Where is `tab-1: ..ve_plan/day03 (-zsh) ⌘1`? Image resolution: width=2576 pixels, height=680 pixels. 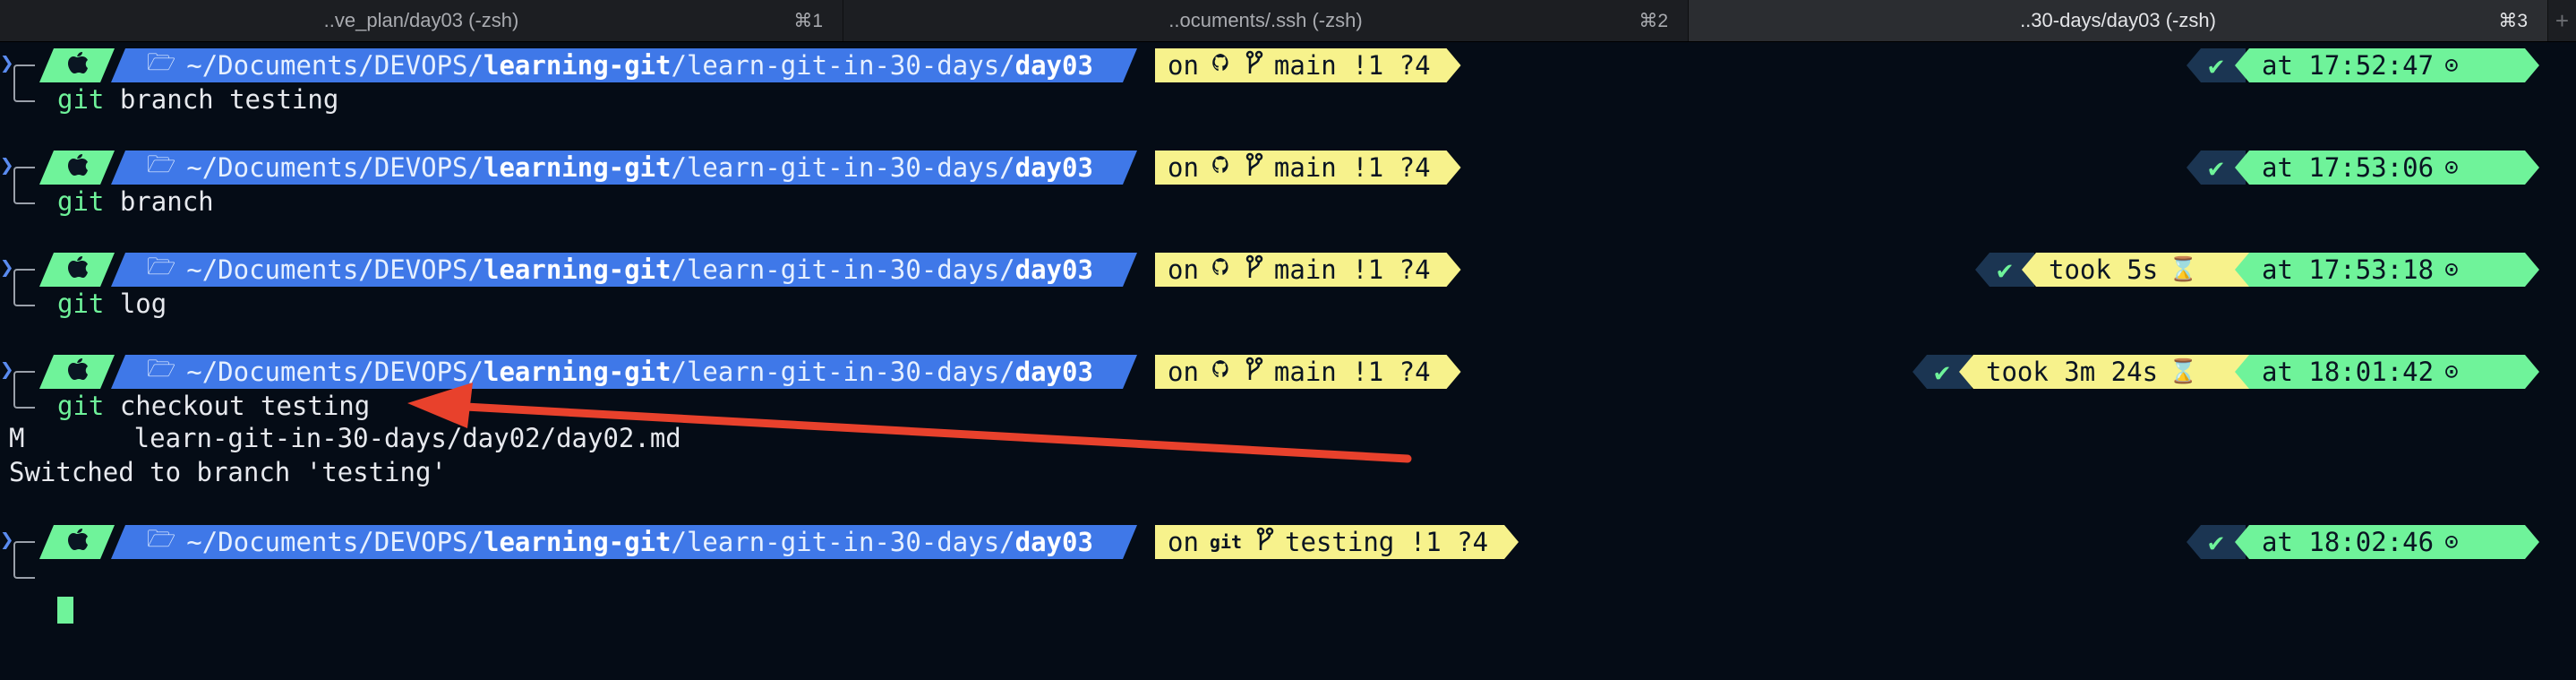
tab-1: ..ve_plan/day03 (-zsh) ⌘1 is located at coordinates (421, 20).